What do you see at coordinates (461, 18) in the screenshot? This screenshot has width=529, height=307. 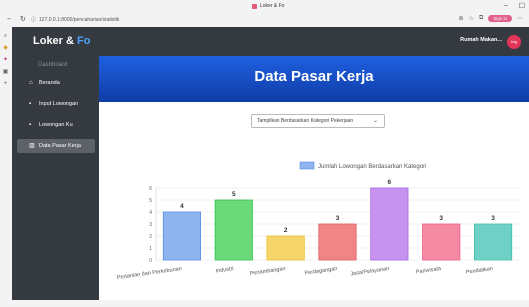 I see `zoom-icon: ⊕` at bounding box center [461, 18].